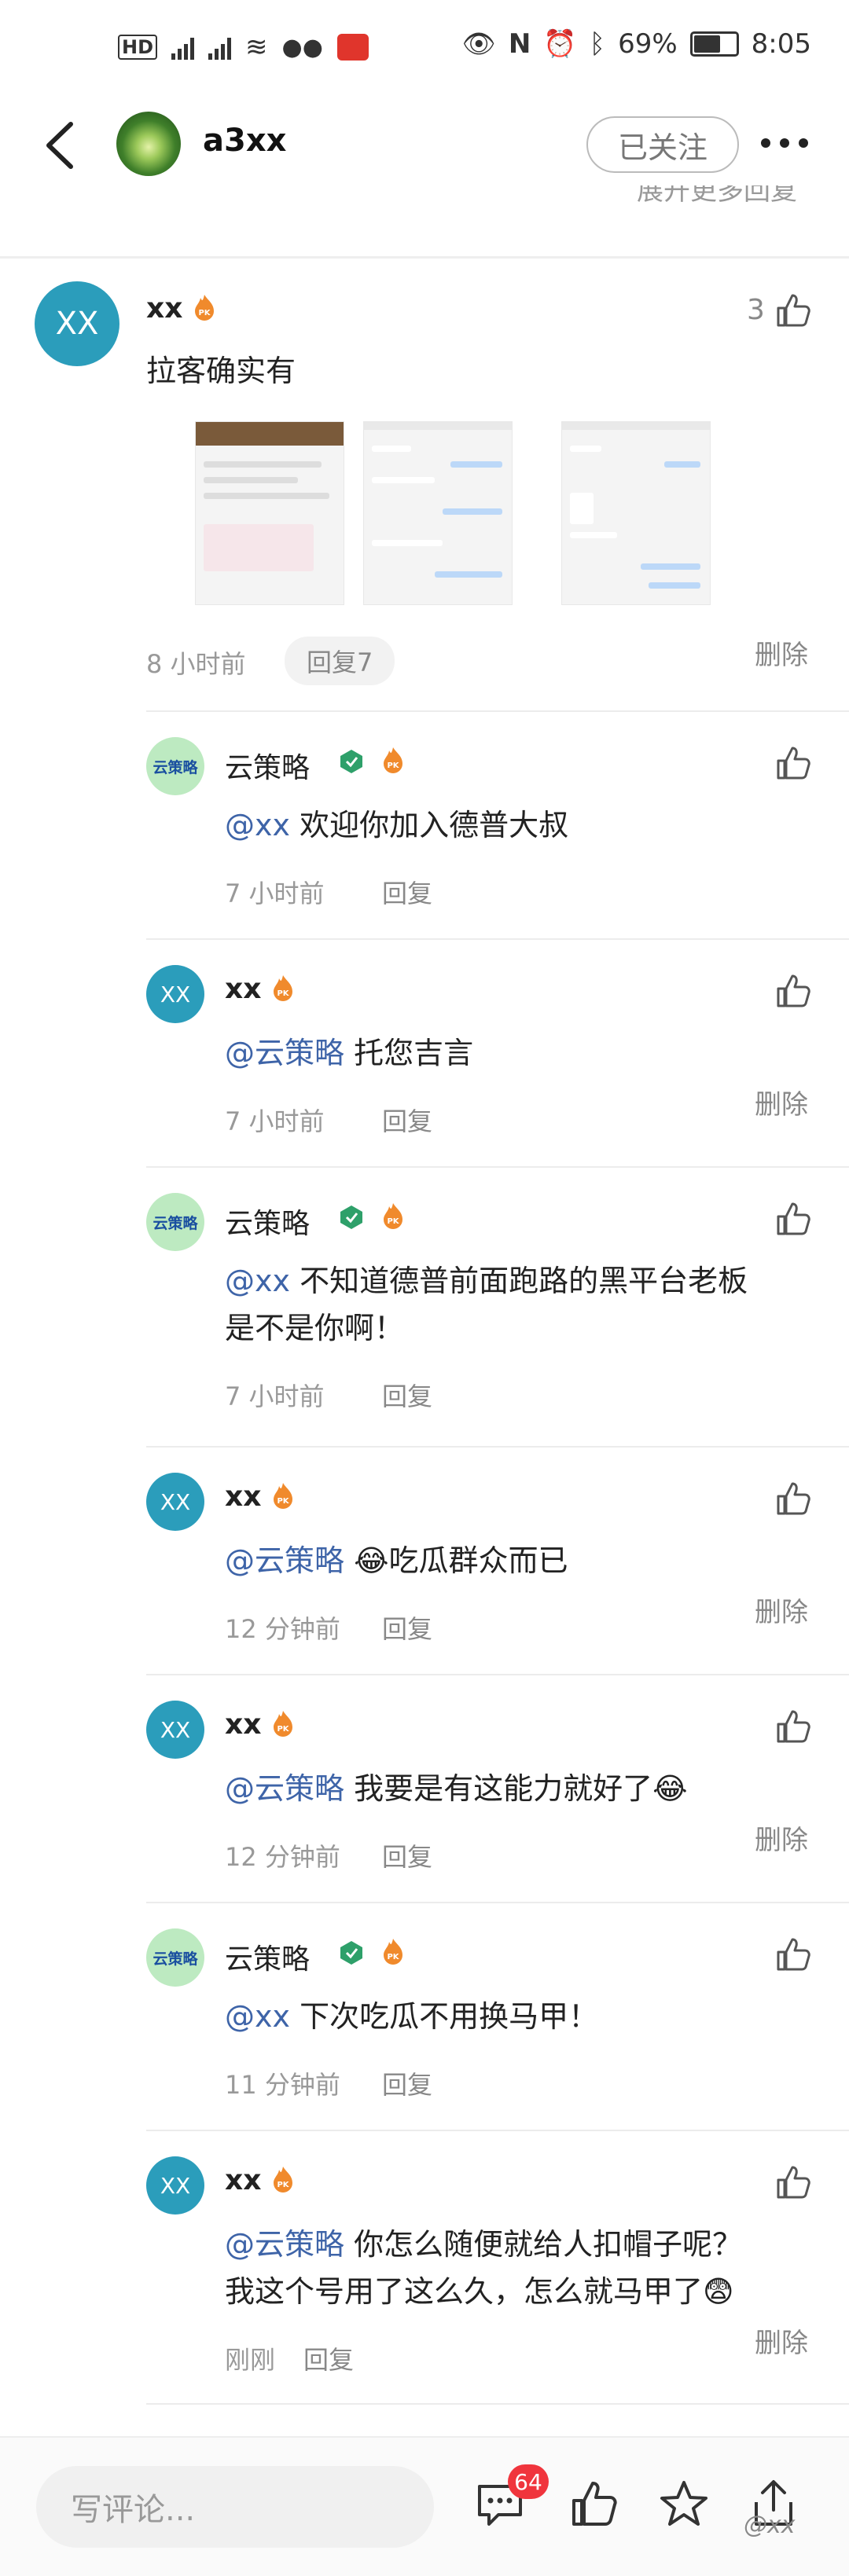 The width and height of the screenshot is (849, 2576). What do you see at coordinates (250, 2360) in the screenshot?
I see `reply-time: 刚刚` at bounding box center [250, 2360].